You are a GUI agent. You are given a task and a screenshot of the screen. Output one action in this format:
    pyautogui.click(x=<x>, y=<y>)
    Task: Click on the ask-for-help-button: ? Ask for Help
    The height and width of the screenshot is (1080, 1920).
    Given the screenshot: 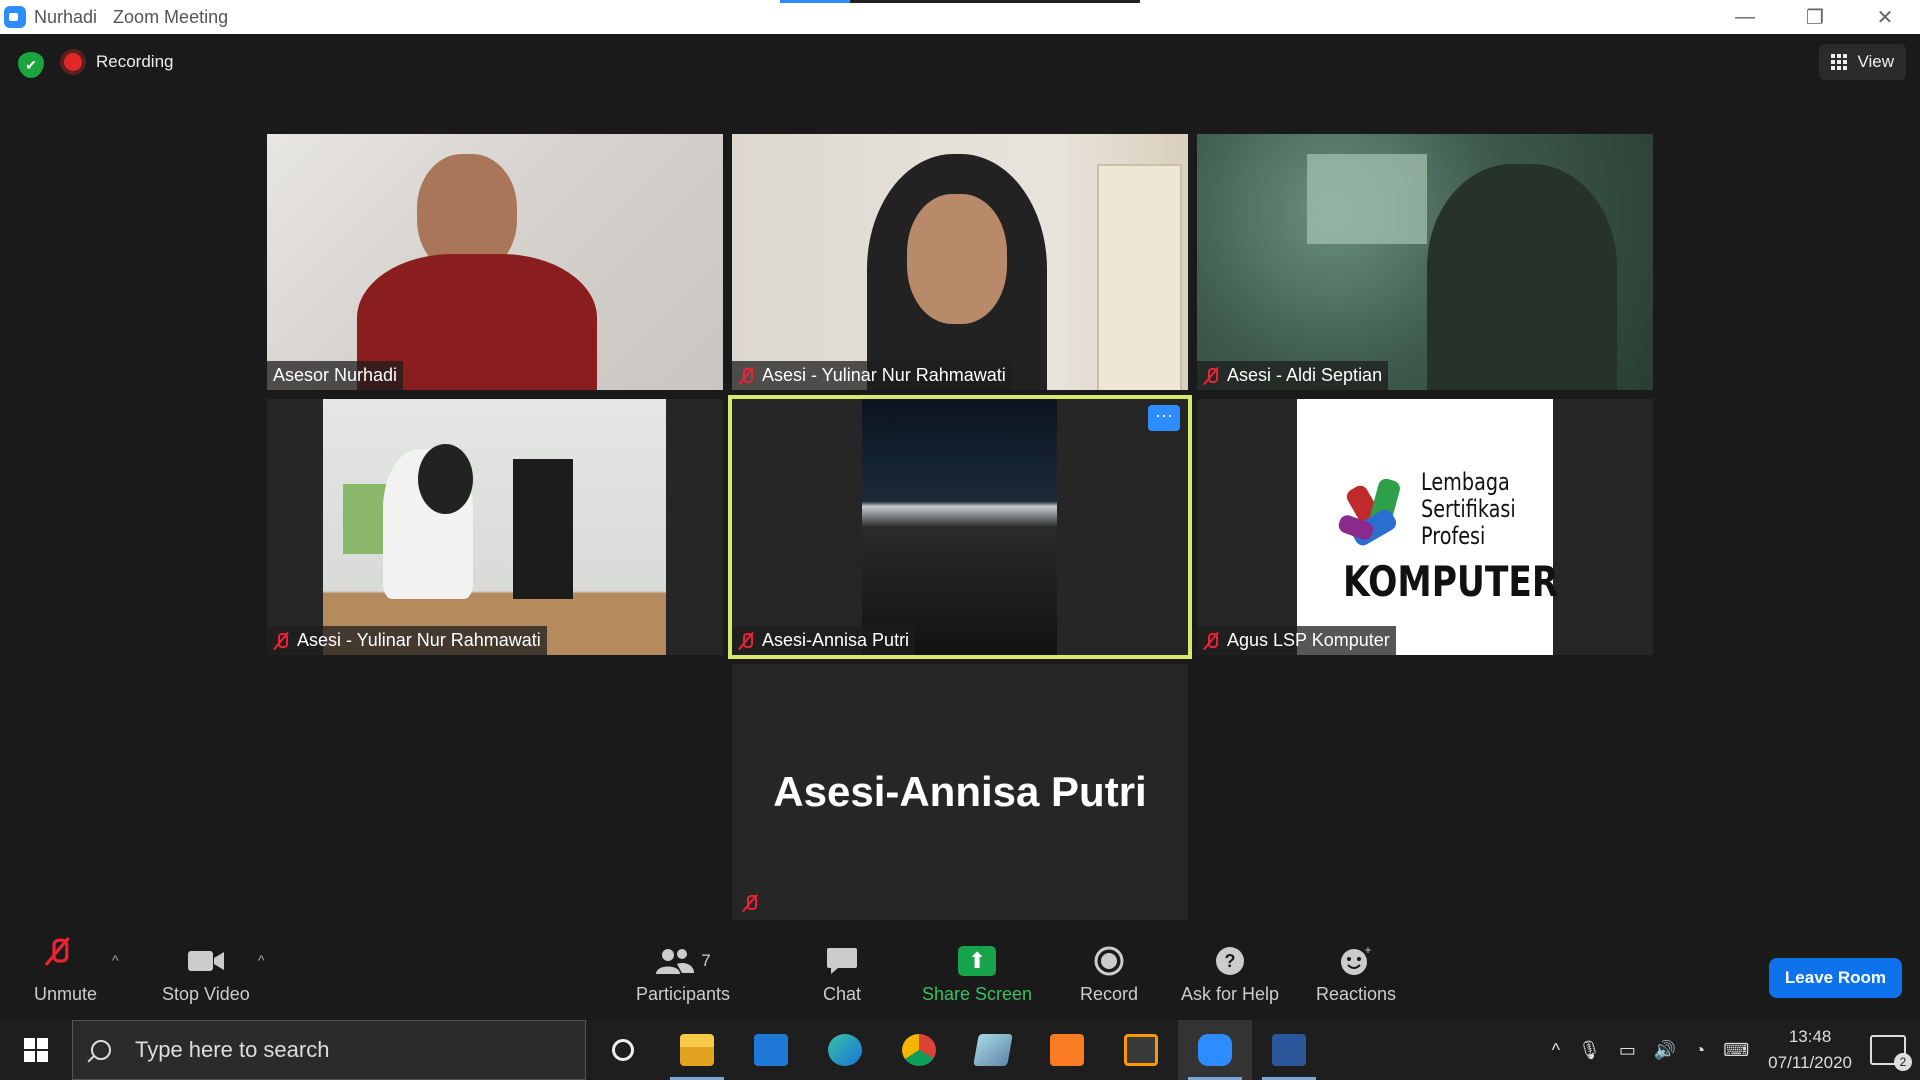 What is the action you would take?
    pyautogui.click(x=1230, y=974)
    